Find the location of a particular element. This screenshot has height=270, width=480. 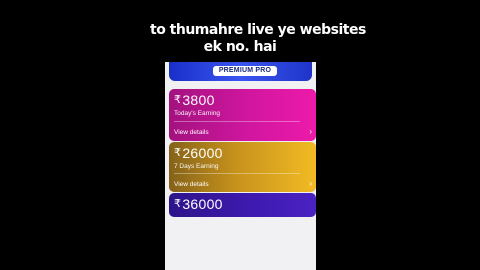

earning-label: 7 Days Earning is located at coordinates (196, 166).